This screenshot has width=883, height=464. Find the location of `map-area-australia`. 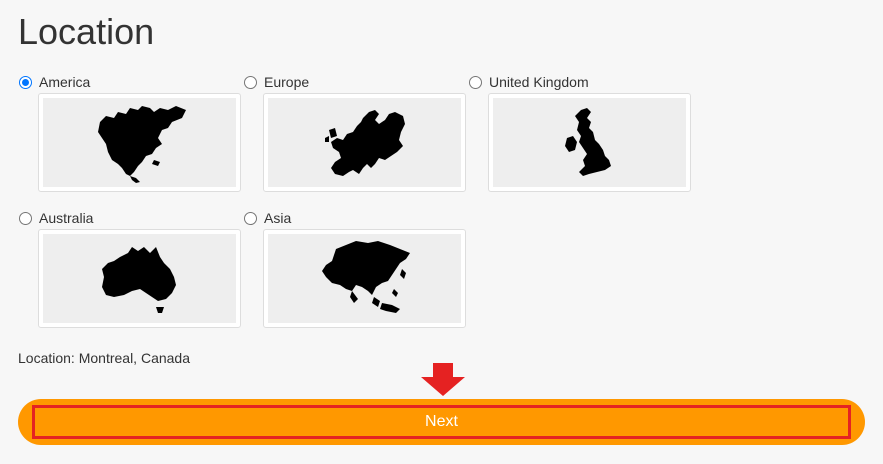

map-area-australia is located at coordinates (139, 278).